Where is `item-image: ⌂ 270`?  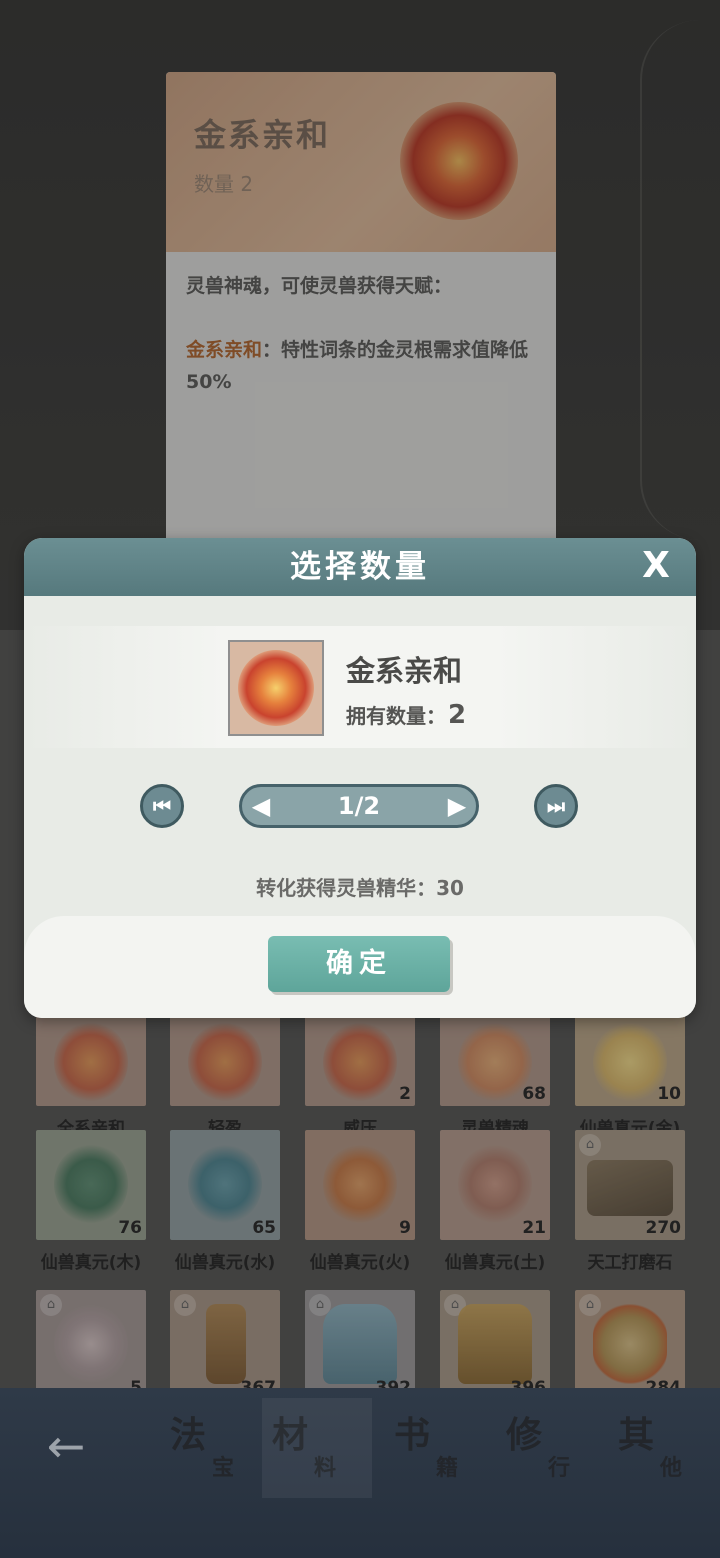 item-image: ⌂ 270 is located at coordinates (630, 1185).